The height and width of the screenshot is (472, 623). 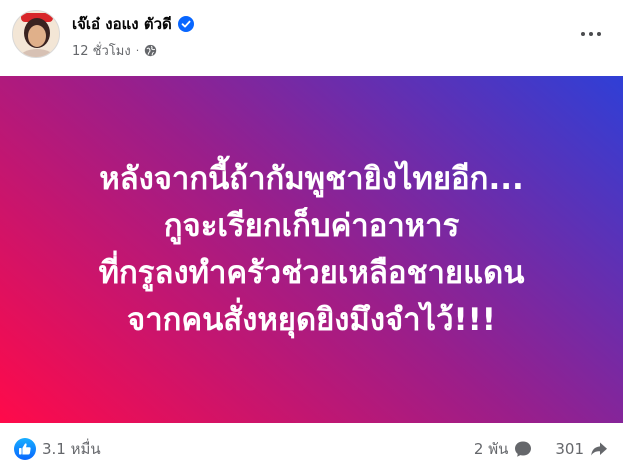 I want to click on more-options-icon, so click(x=583, y=34).